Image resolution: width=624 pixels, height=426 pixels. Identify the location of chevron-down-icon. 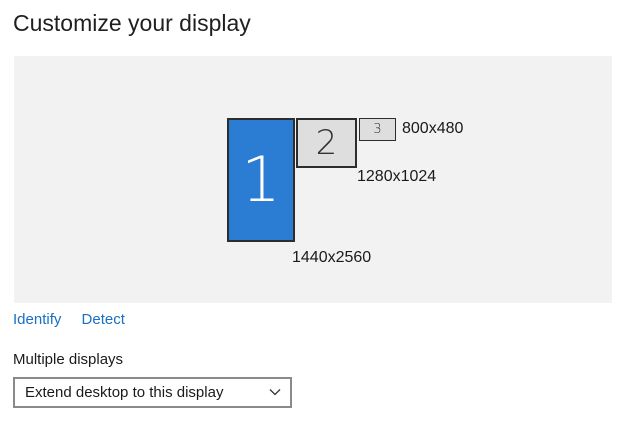
(275, 392).